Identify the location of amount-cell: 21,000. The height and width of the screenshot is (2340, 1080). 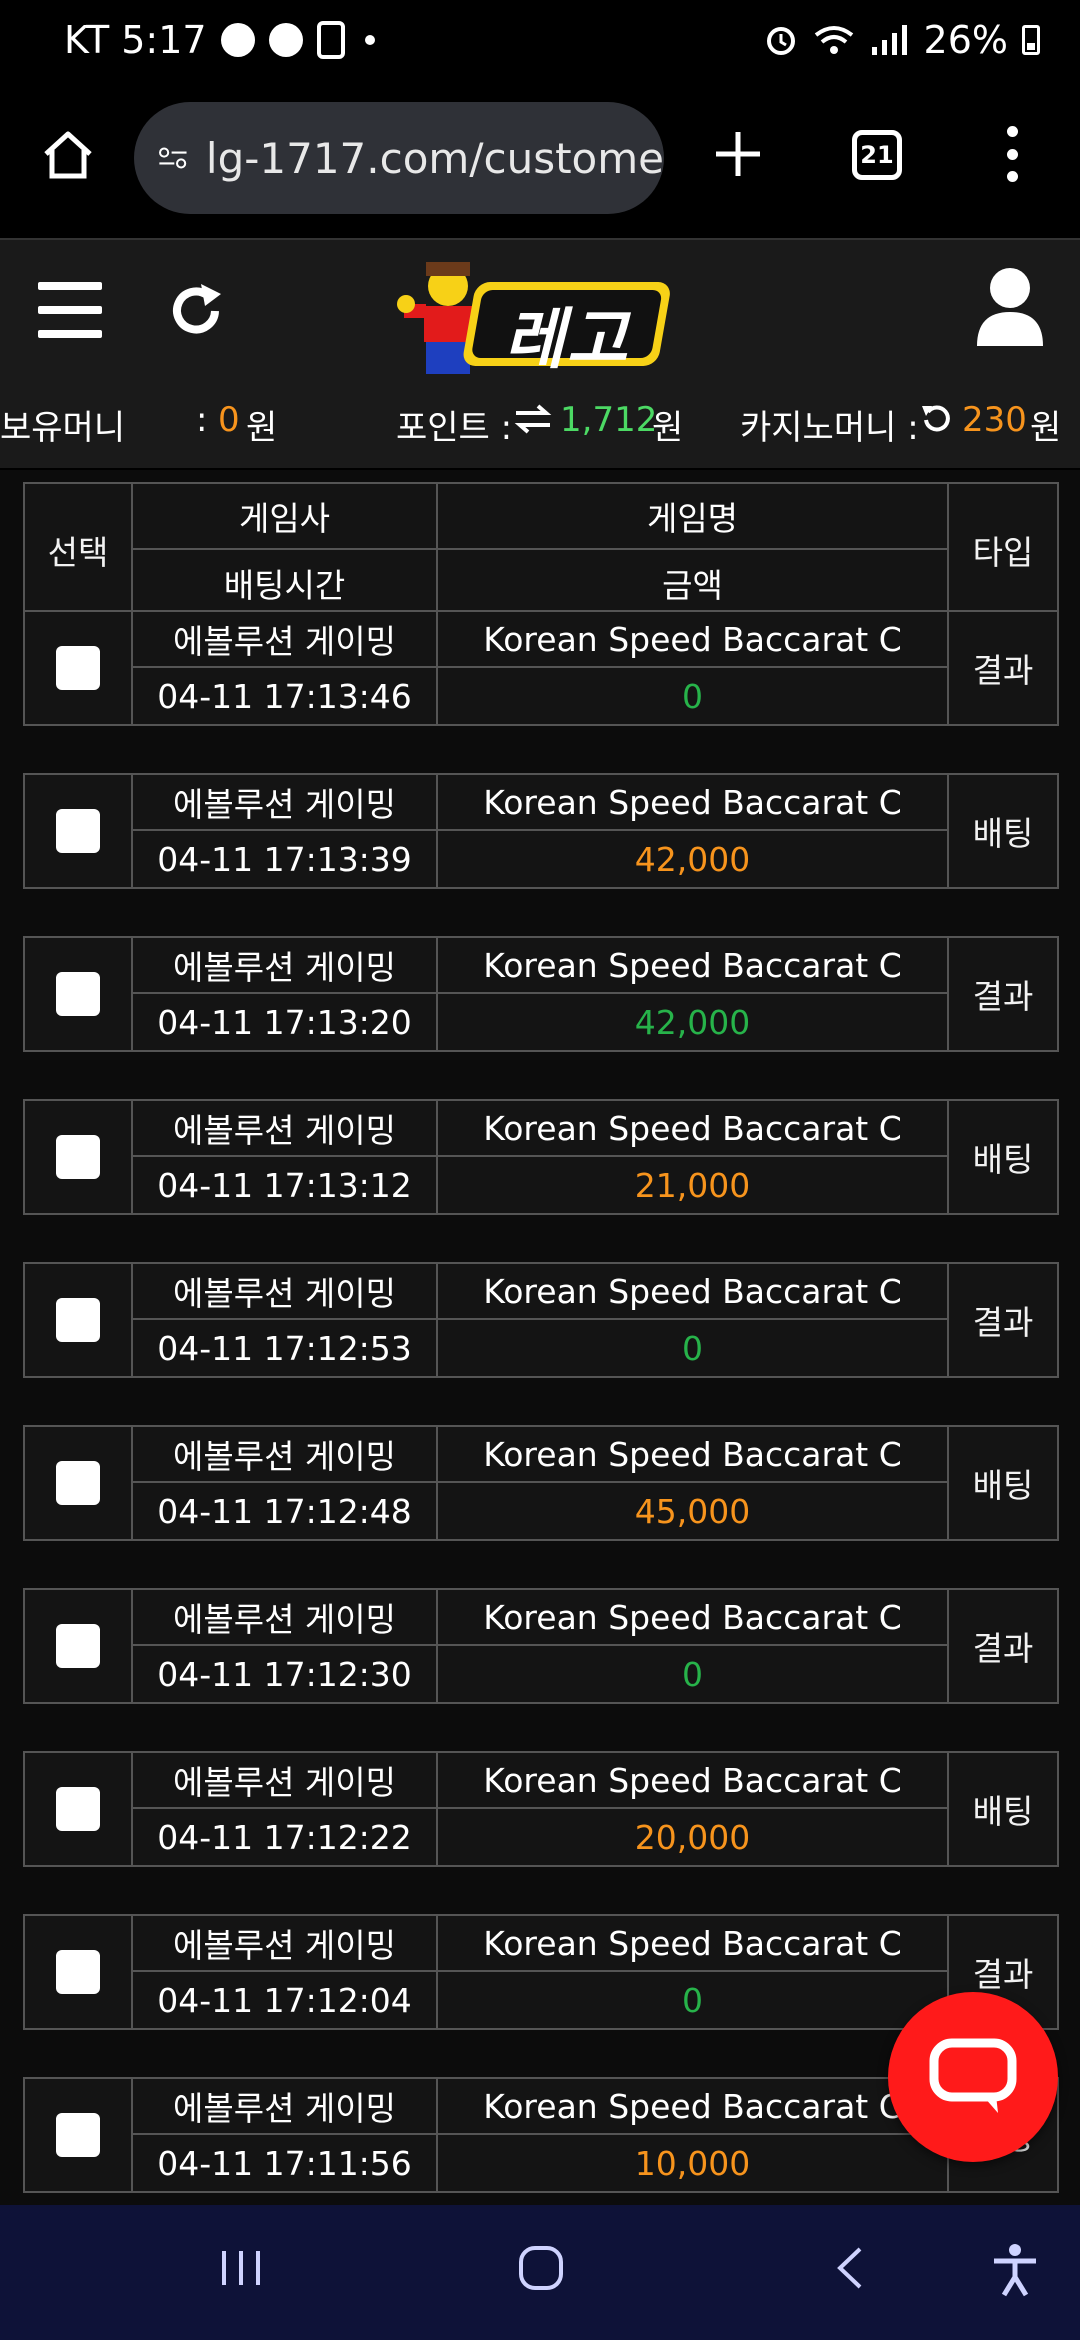
(692, 1185).